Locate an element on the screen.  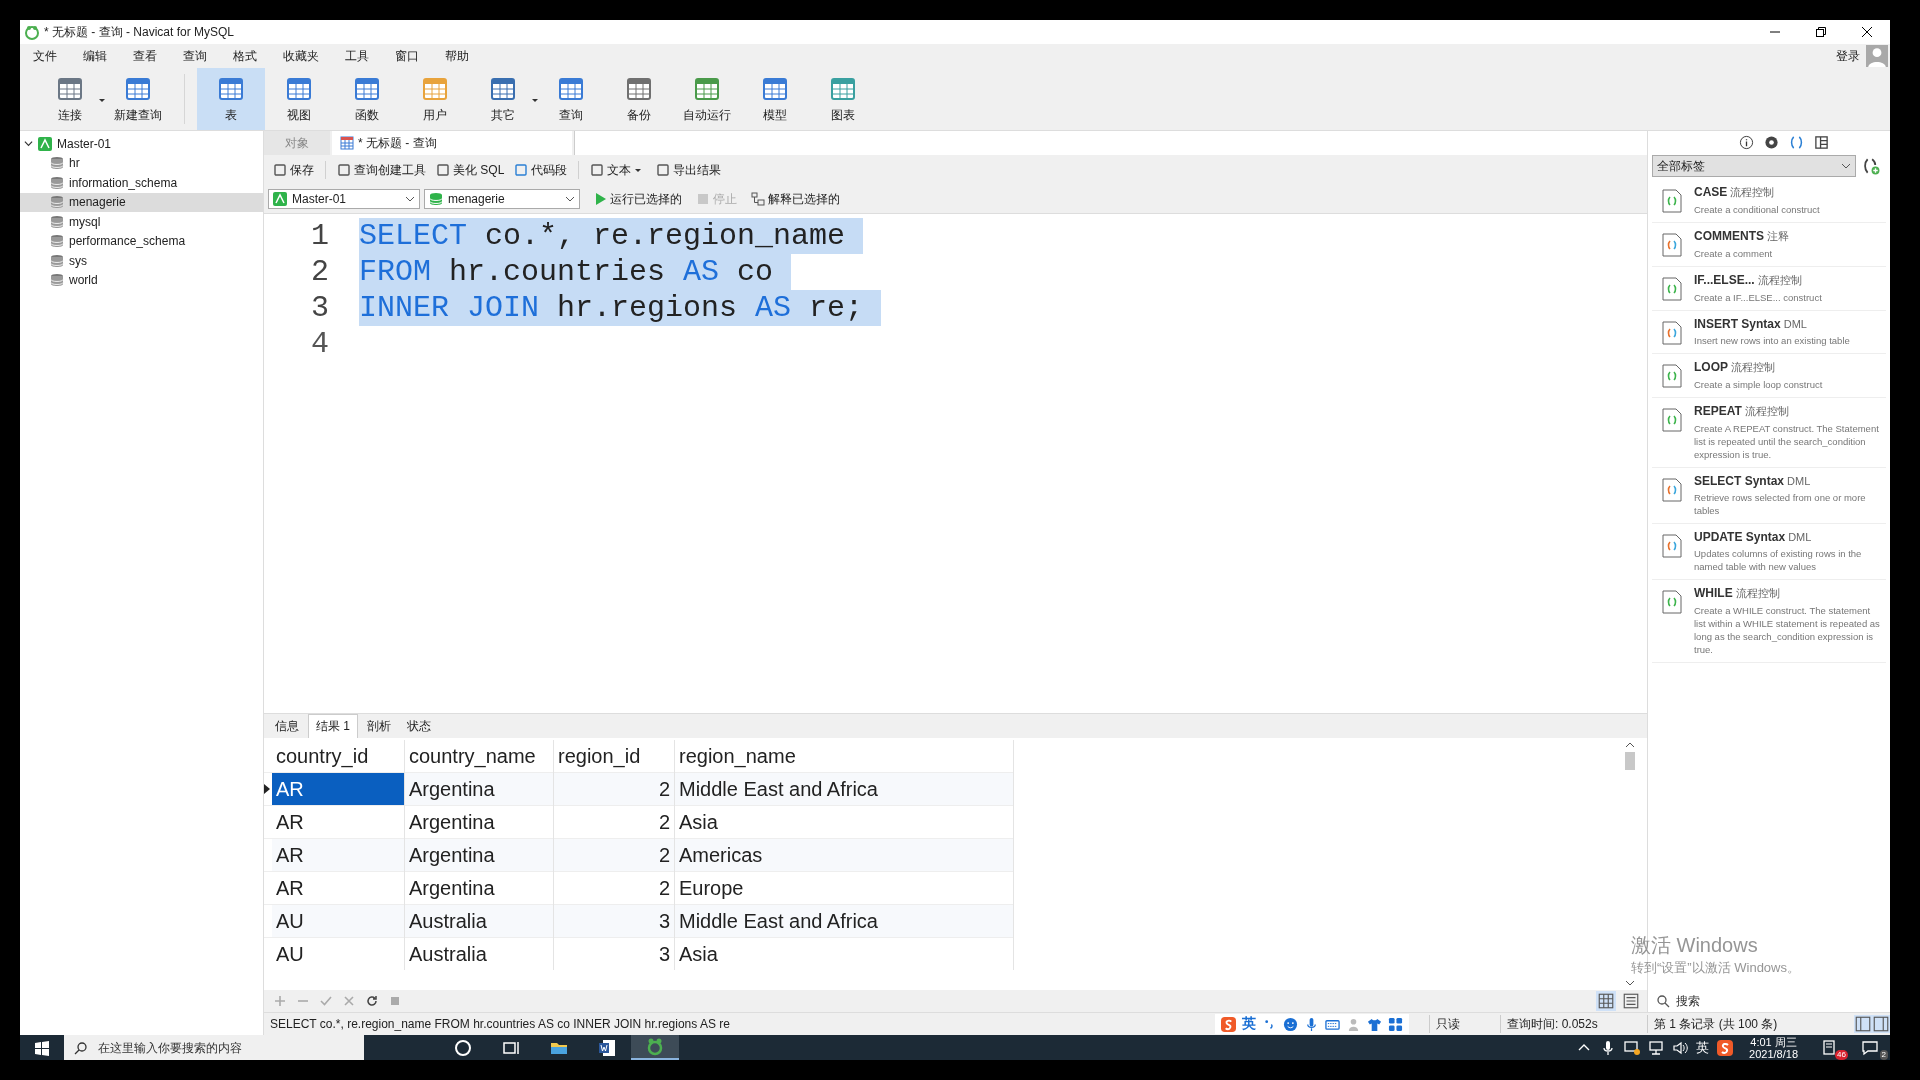
tree-item: world is located at coordinates (141, 280).